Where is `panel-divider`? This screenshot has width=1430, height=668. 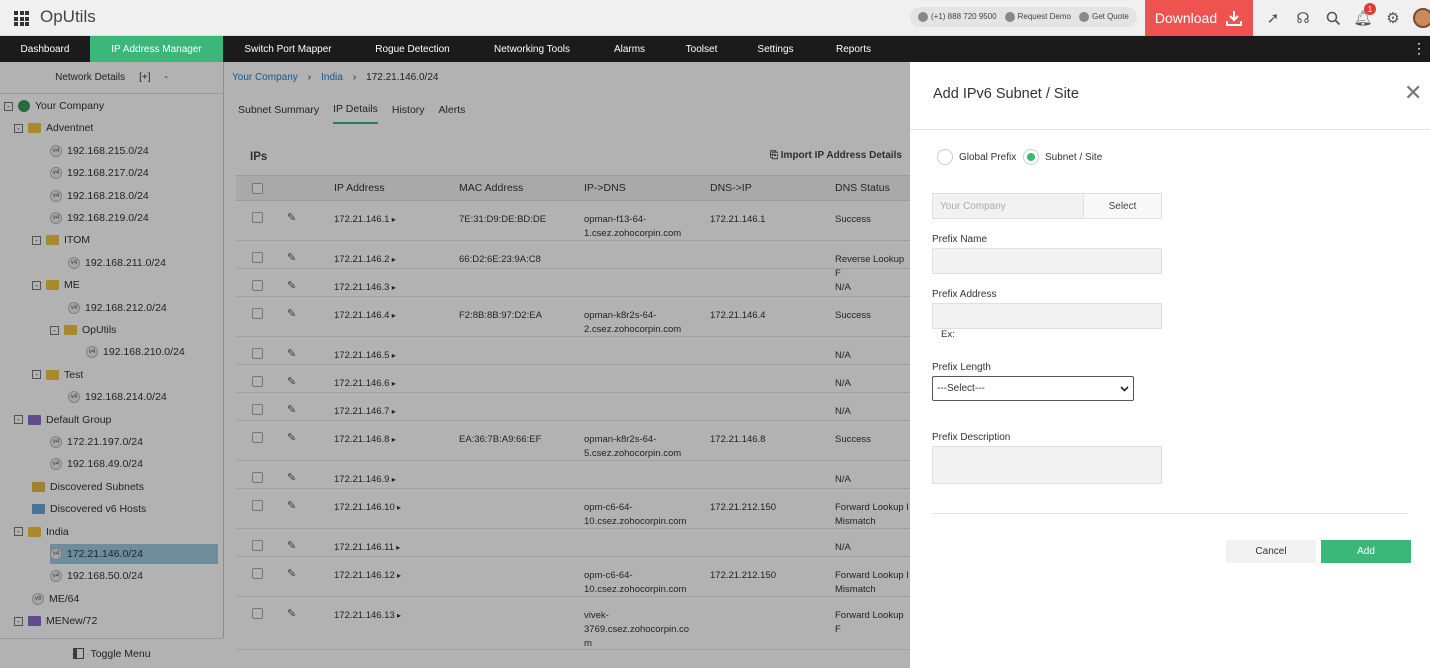
panel-divider is located at coordinates (1170, 129).